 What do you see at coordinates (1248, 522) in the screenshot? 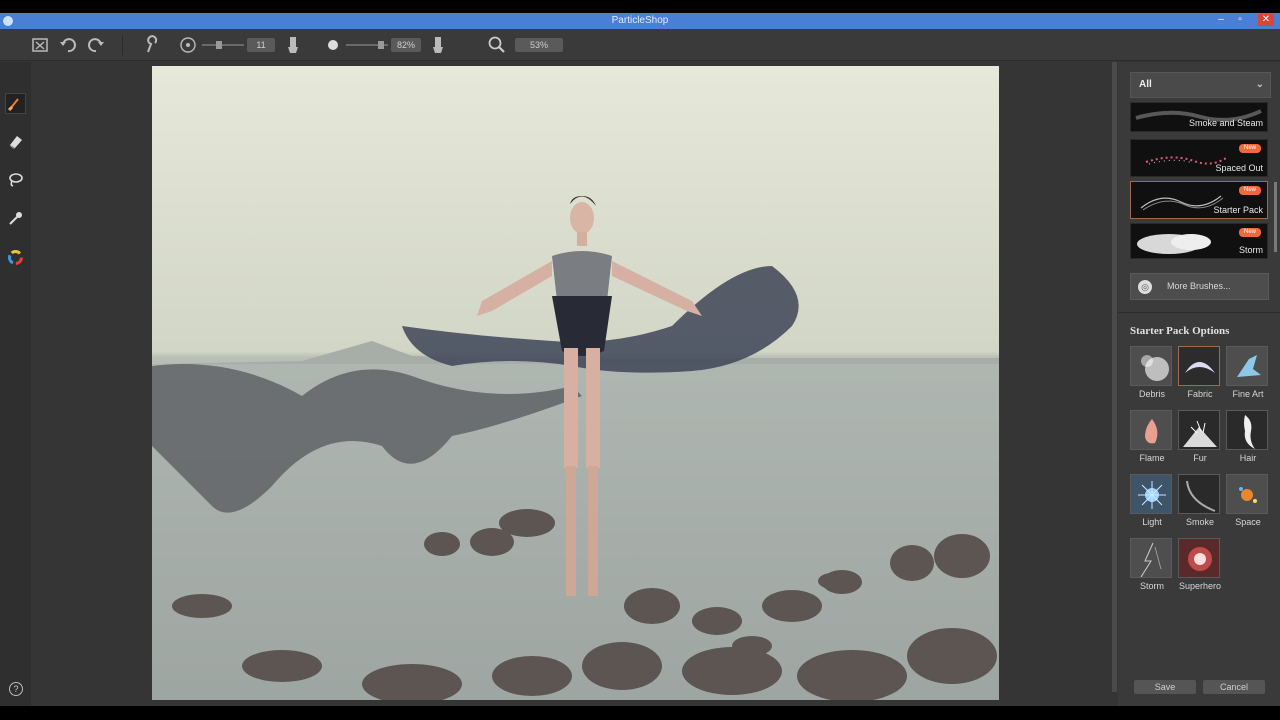
I see `option-label: Space` at bounding box center [1248, 522].